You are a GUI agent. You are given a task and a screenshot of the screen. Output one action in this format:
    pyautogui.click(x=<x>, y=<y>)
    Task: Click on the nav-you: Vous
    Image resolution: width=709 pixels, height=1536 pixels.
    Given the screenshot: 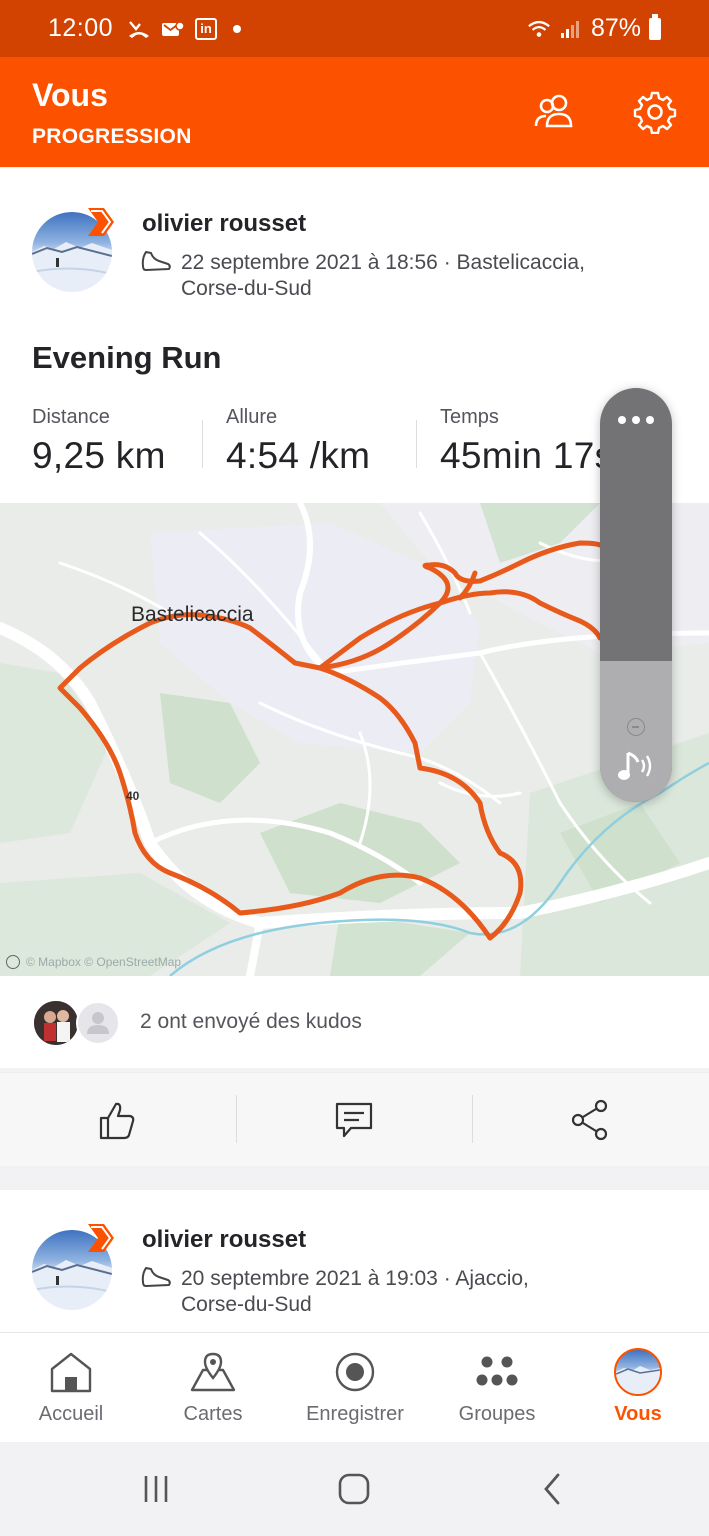 What is the action you would take?
    pyautogui.click(x=638, y=1388)
    